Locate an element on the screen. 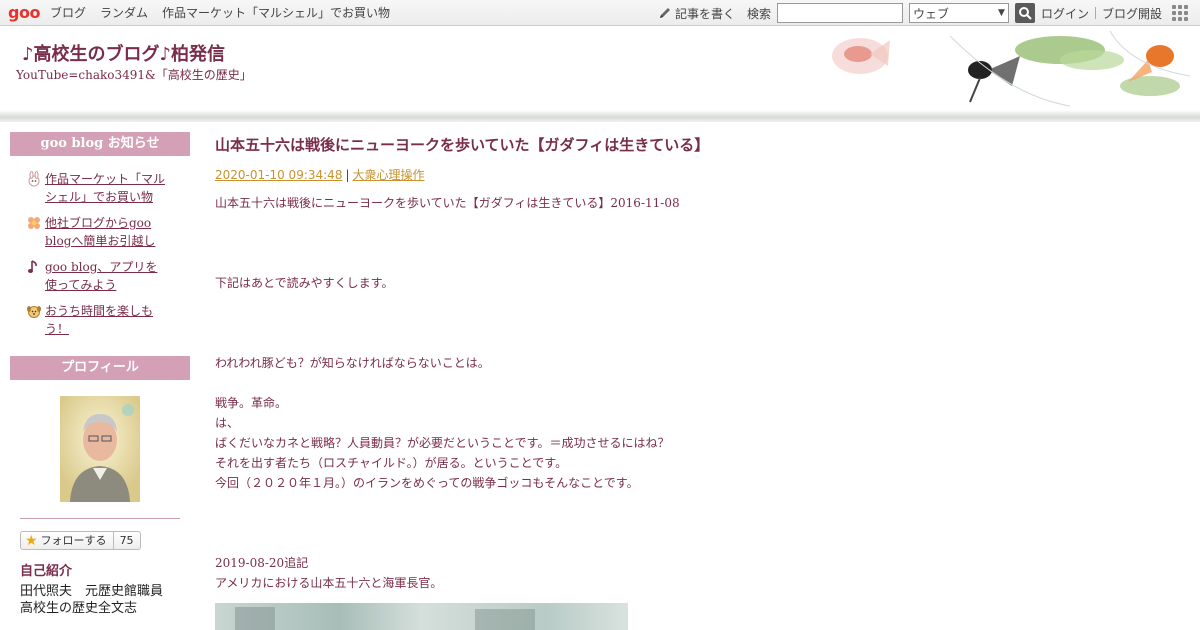 Image resolution: width=1200 pixels, height=630 pixels. follow-widget: ★ フォローする 75 is located at coordinates (105, 540).